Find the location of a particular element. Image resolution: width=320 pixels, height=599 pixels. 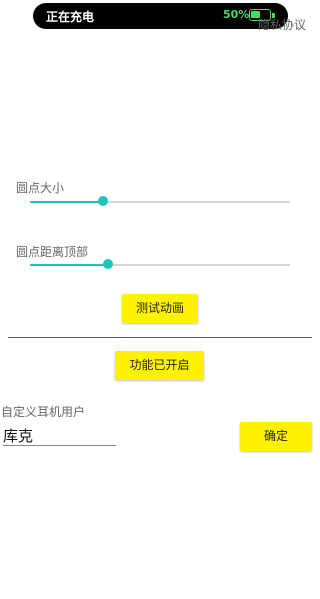

custom-user-label: 自定义耳机用户 is located at coordinates (43, 412).